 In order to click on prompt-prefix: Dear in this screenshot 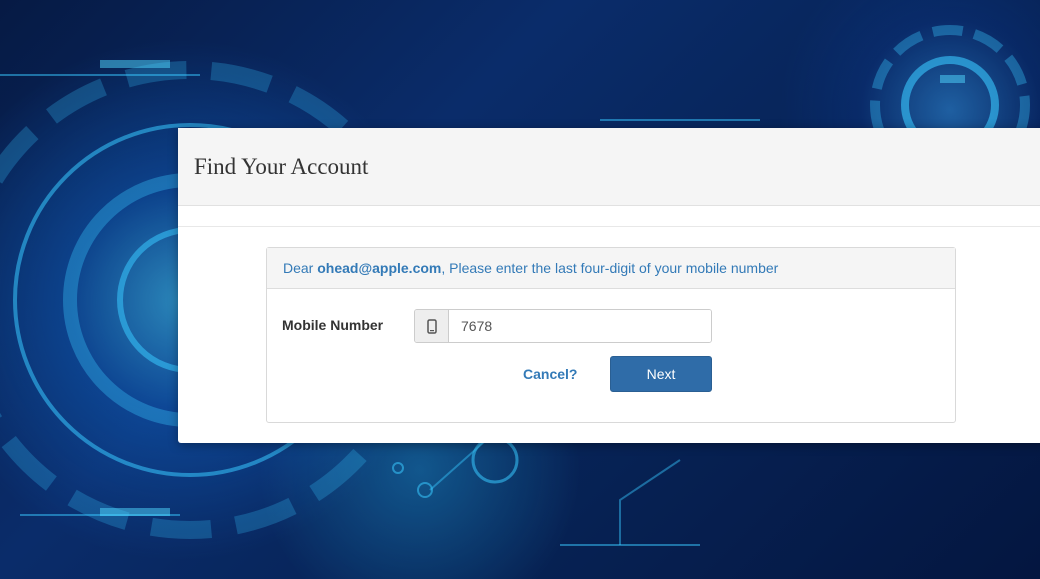, I will do `click(300, 268)`.